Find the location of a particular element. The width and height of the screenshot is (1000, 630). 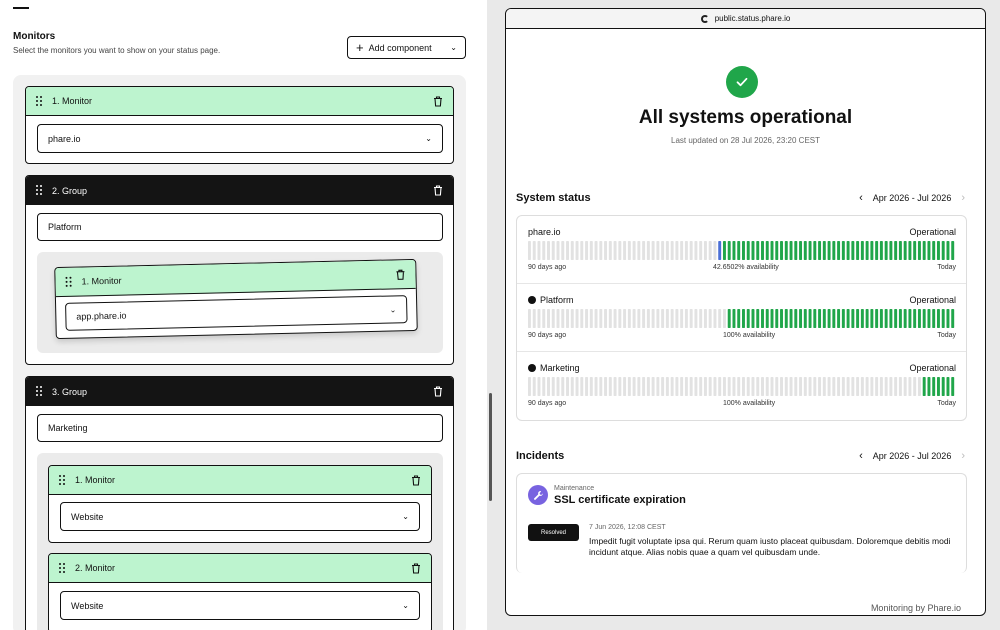

back-dash is located at coordinates (21, 8).